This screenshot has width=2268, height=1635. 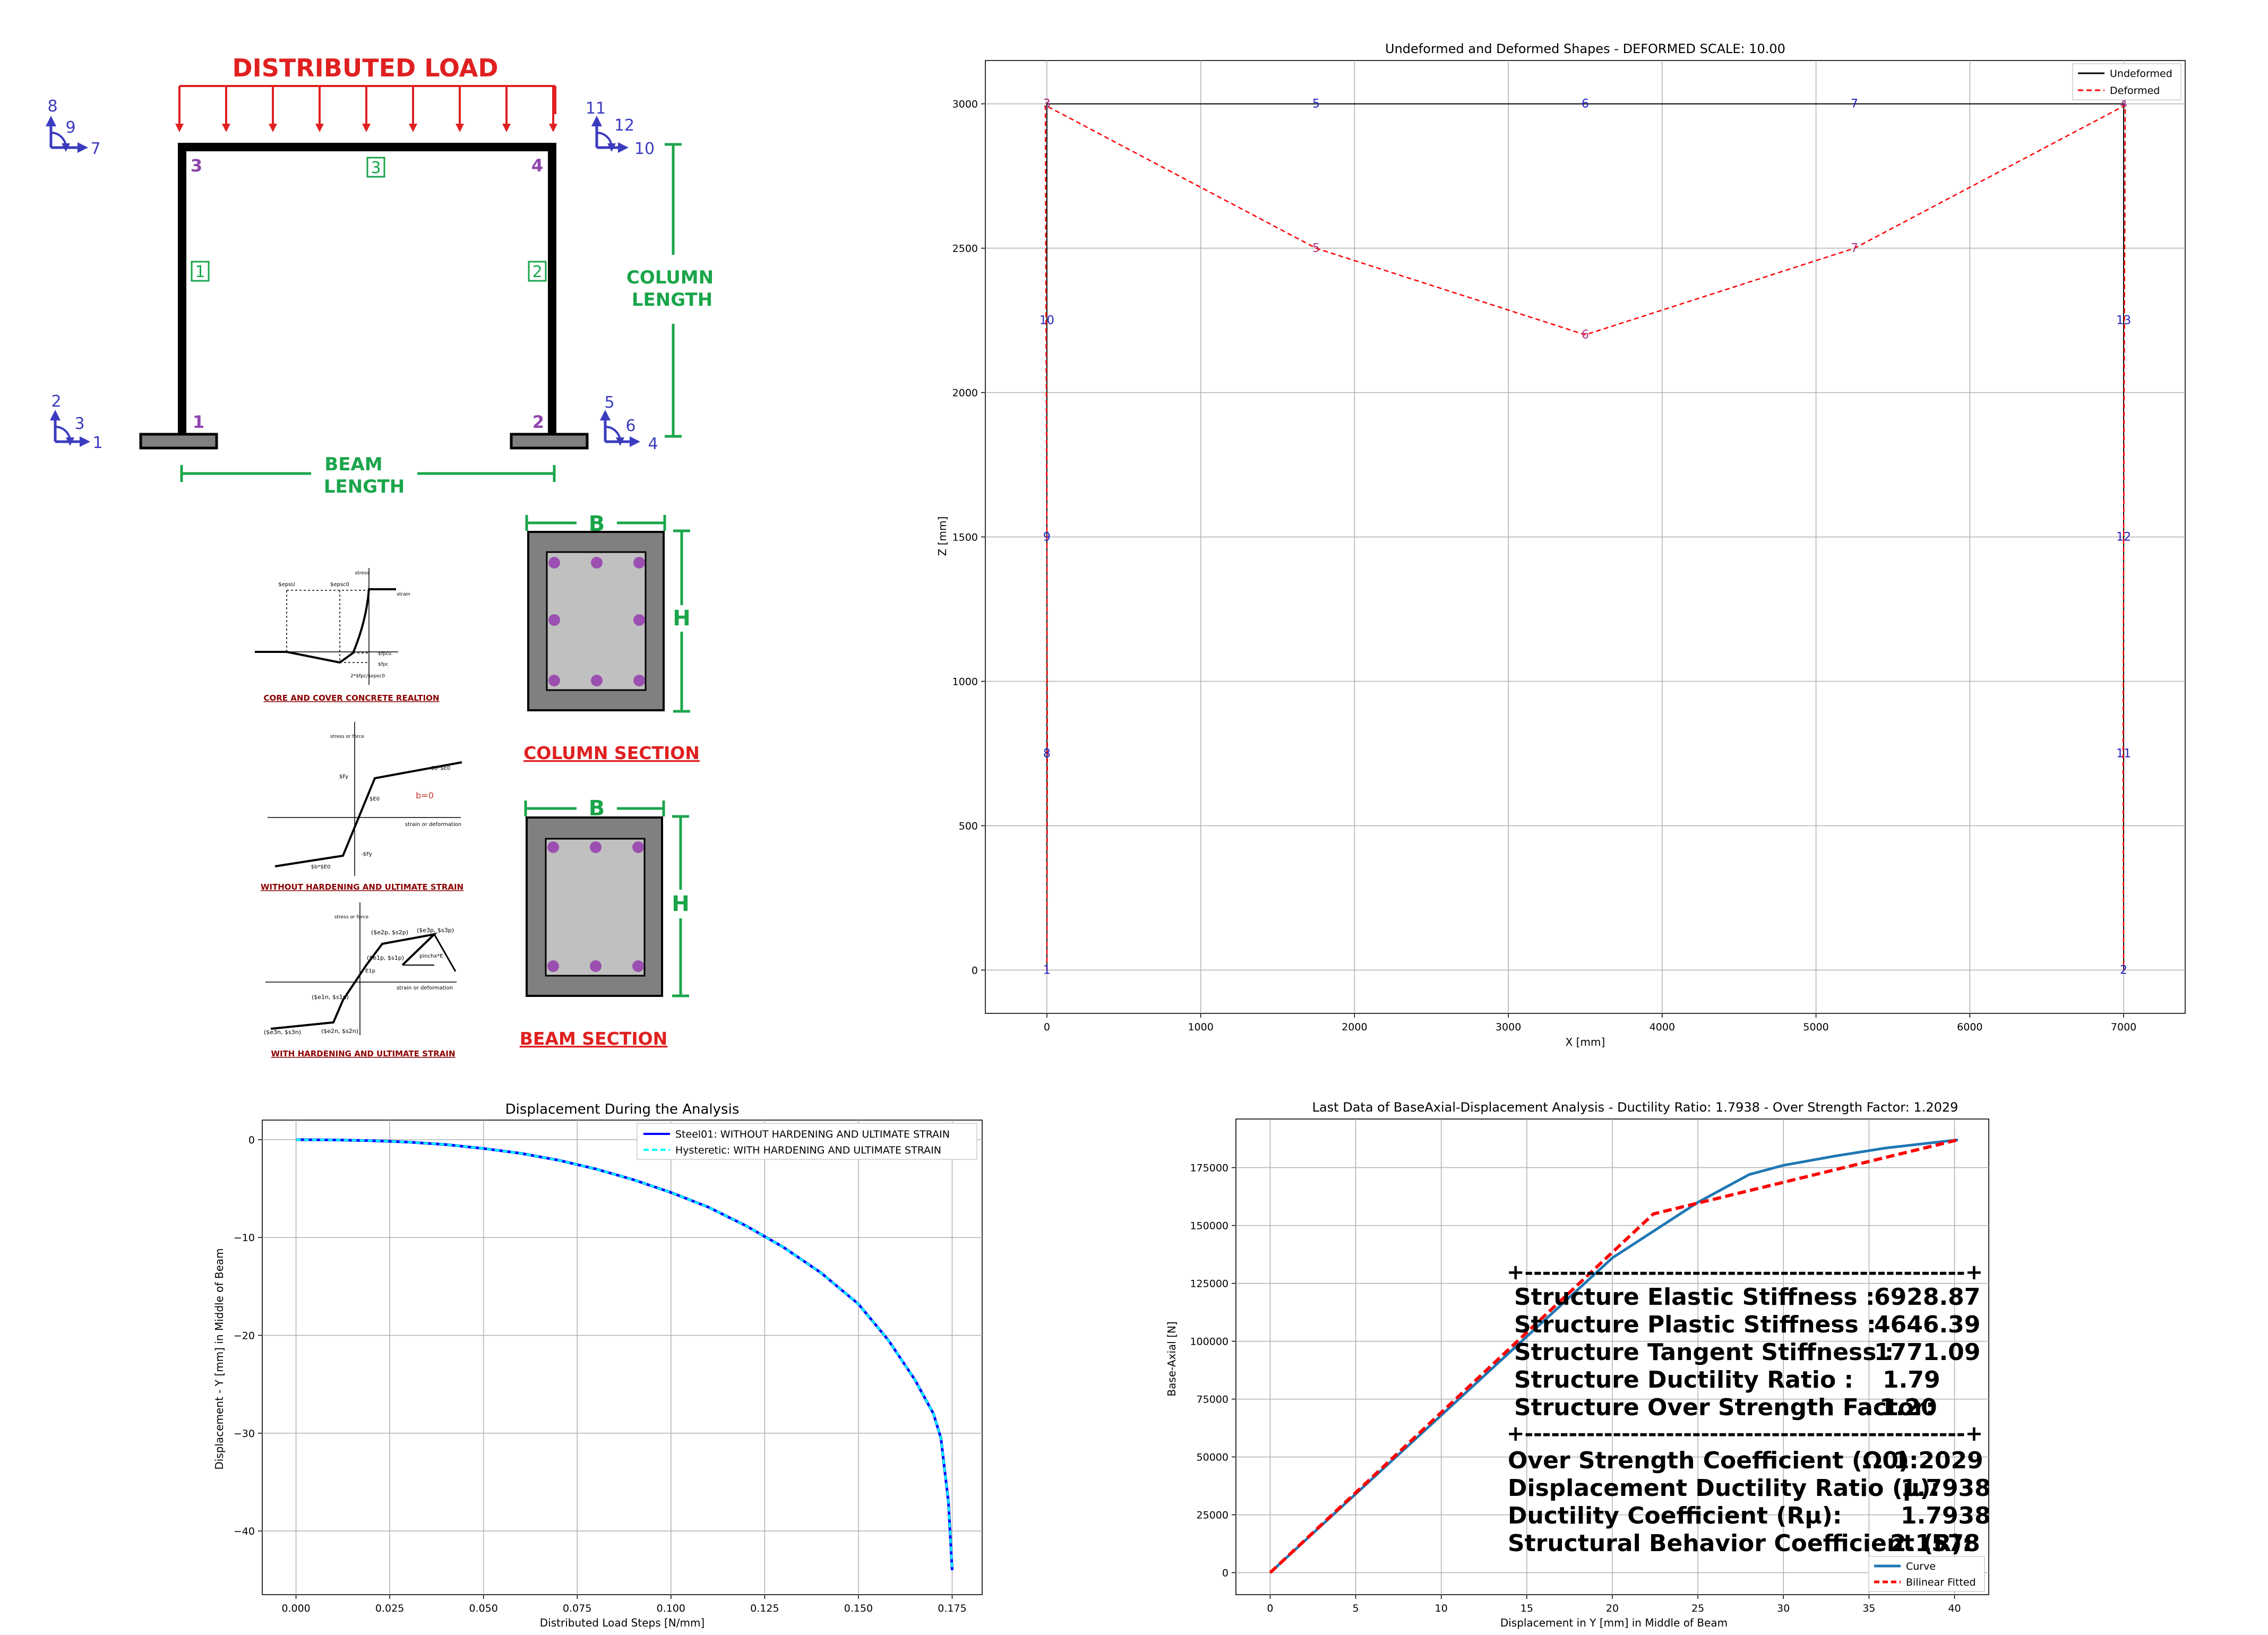 What do you see at coordinates (965, 104) in the screenshot?
I see `y-tick-label: 3000` at bounding box center [965, 104].